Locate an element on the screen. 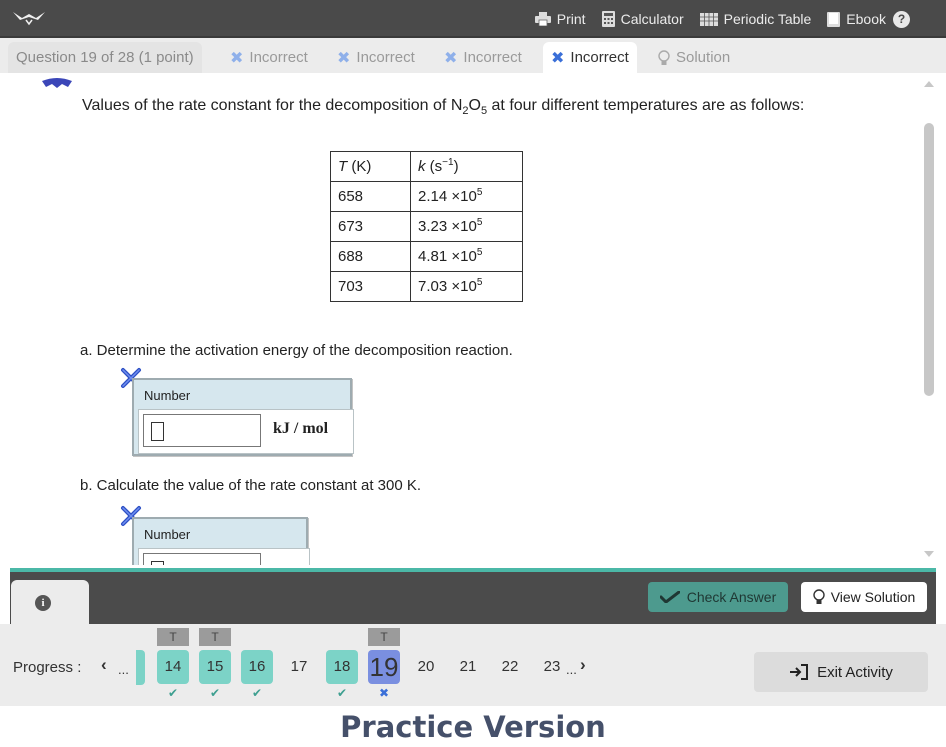  progress-number: 21 is located at coordinates (468, 666).